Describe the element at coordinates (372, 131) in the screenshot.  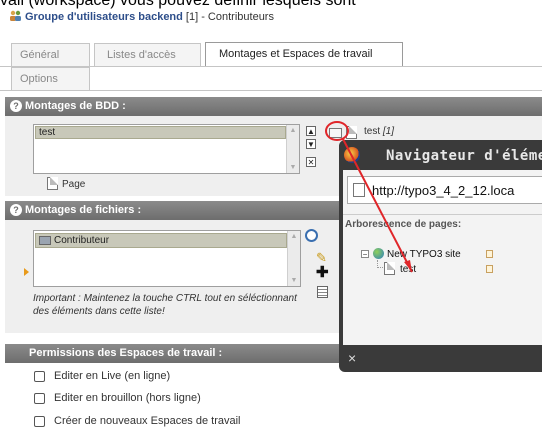
I see `db-mount-target-label: test` at that location.